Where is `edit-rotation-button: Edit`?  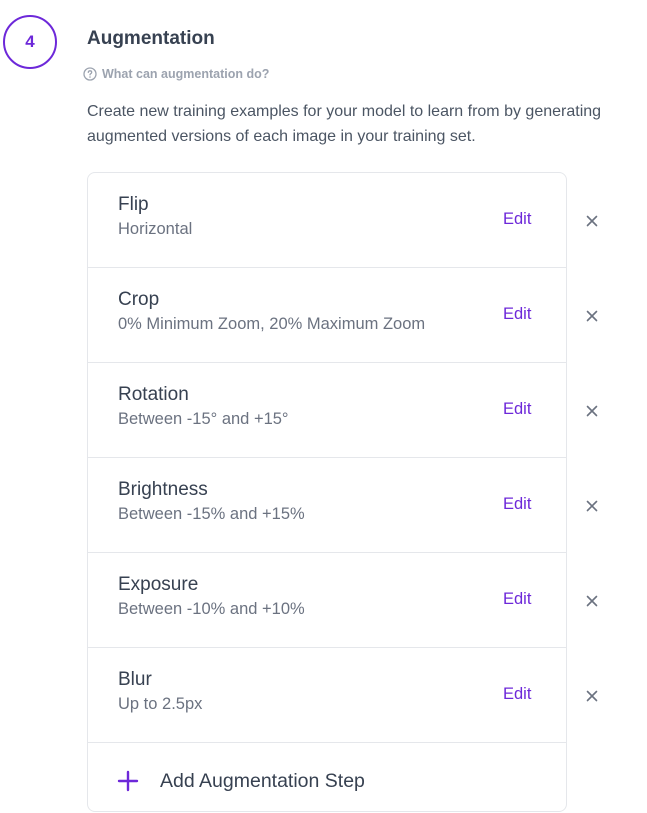 edit-rotation-button: Edit is located at coordinates (517, 409).